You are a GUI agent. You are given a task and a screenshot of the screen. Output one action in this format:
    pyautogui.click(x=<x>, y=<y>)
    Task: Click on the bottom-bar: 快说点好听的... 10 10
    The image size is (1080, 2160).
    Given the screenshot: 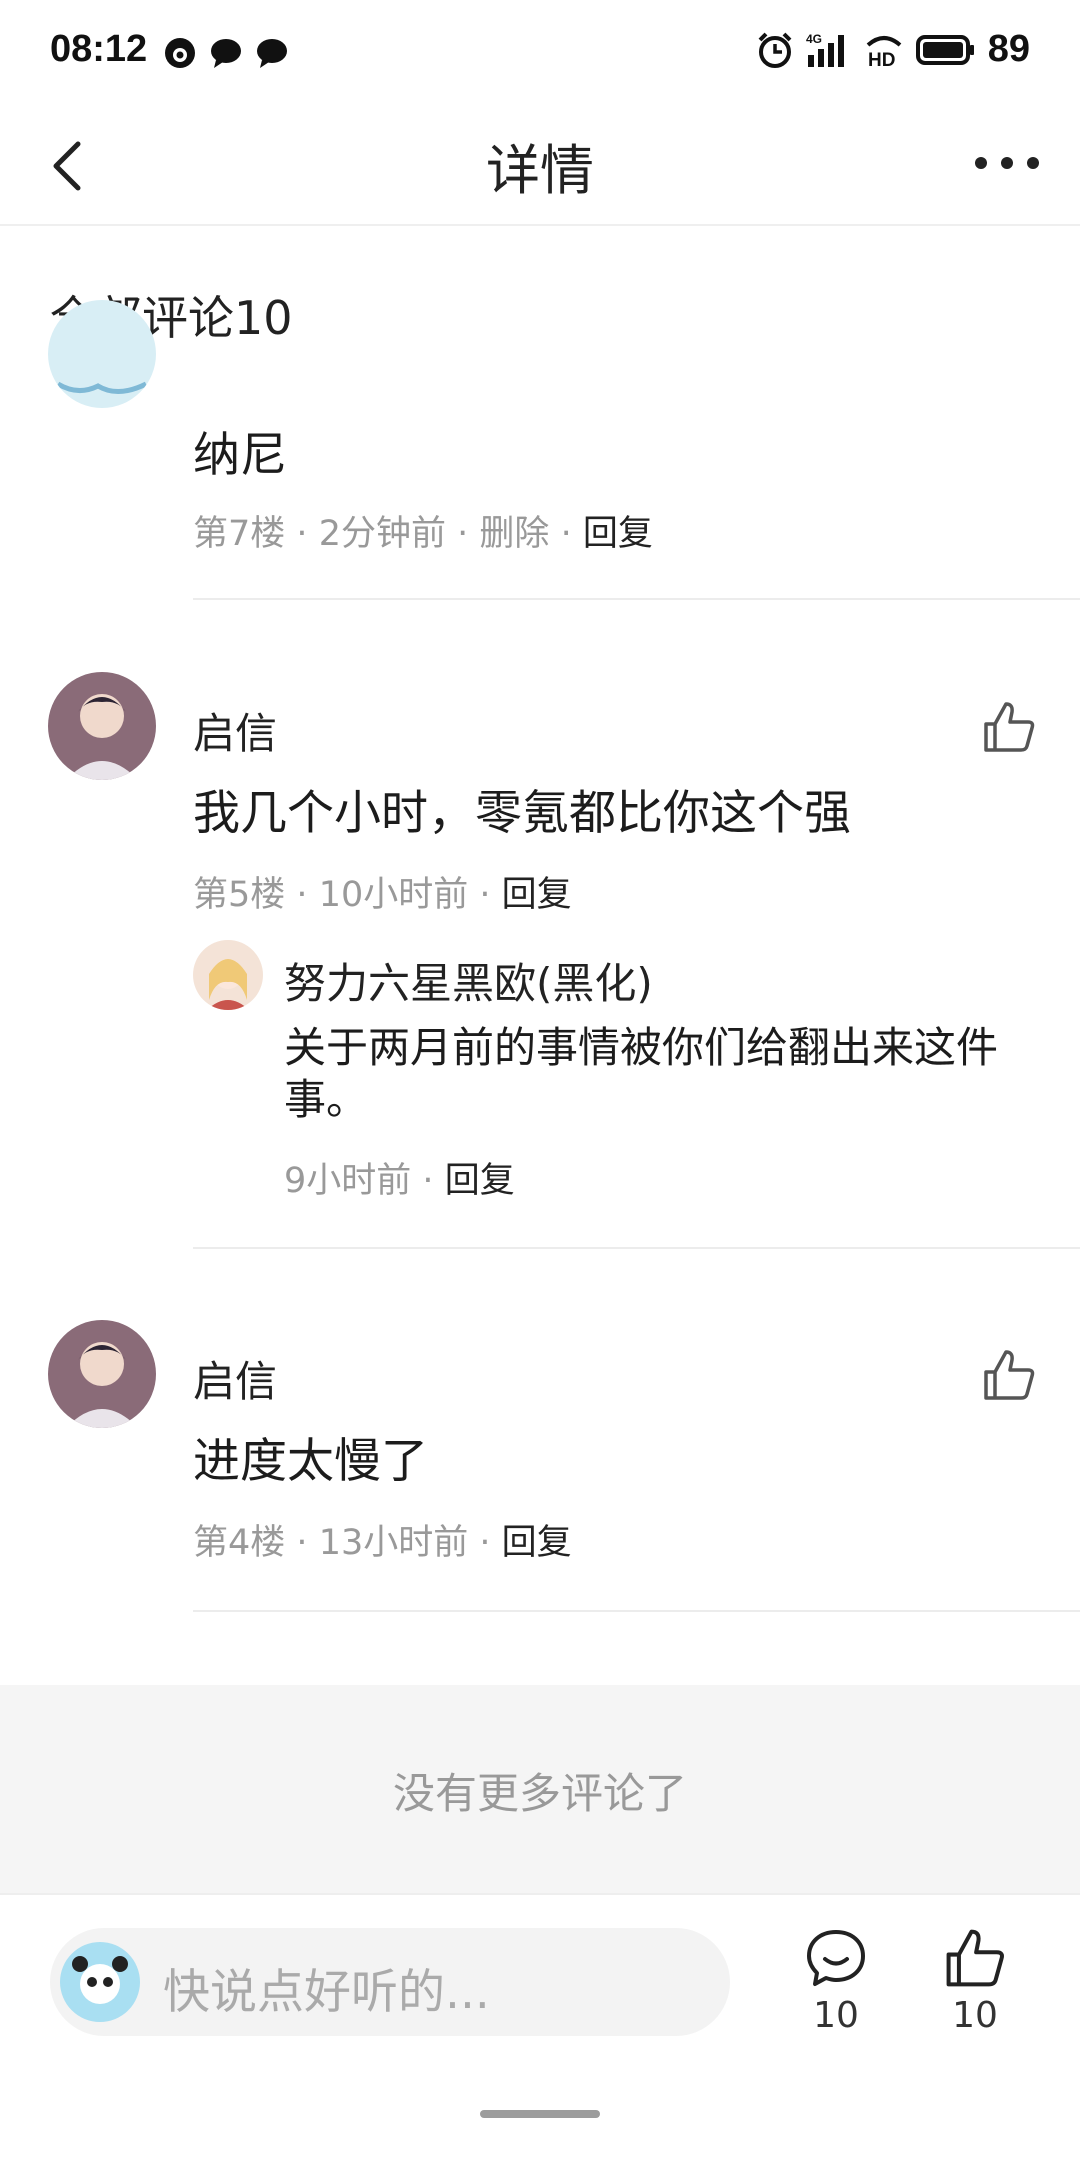 What is the action you would take?
    pyautogui.click(x=540, y=2026)
    